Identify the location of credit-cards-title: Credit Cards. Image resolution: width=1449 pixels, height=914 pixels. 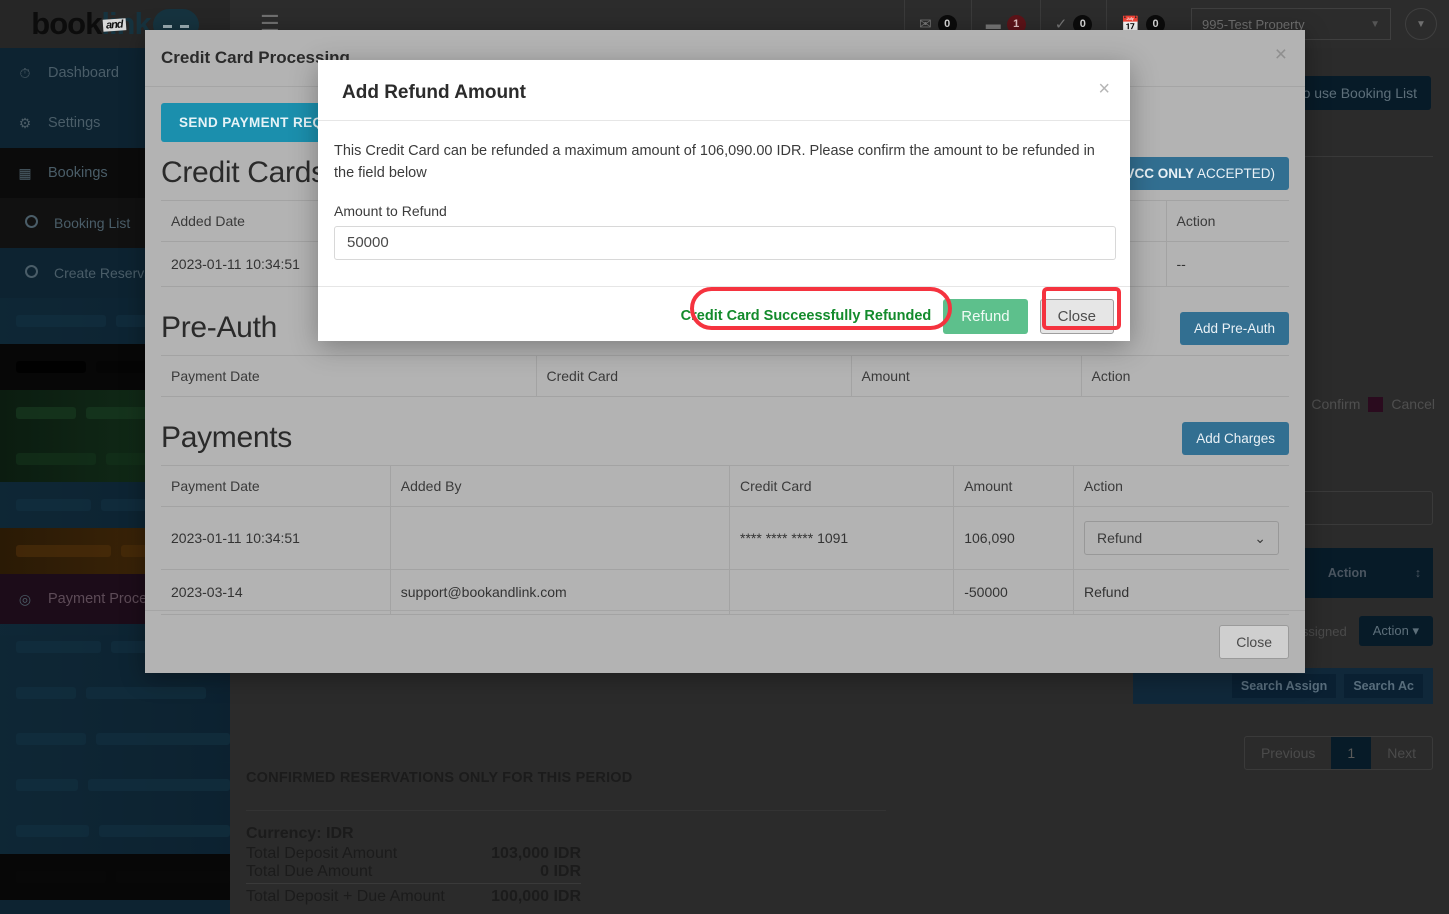
(243, 172).